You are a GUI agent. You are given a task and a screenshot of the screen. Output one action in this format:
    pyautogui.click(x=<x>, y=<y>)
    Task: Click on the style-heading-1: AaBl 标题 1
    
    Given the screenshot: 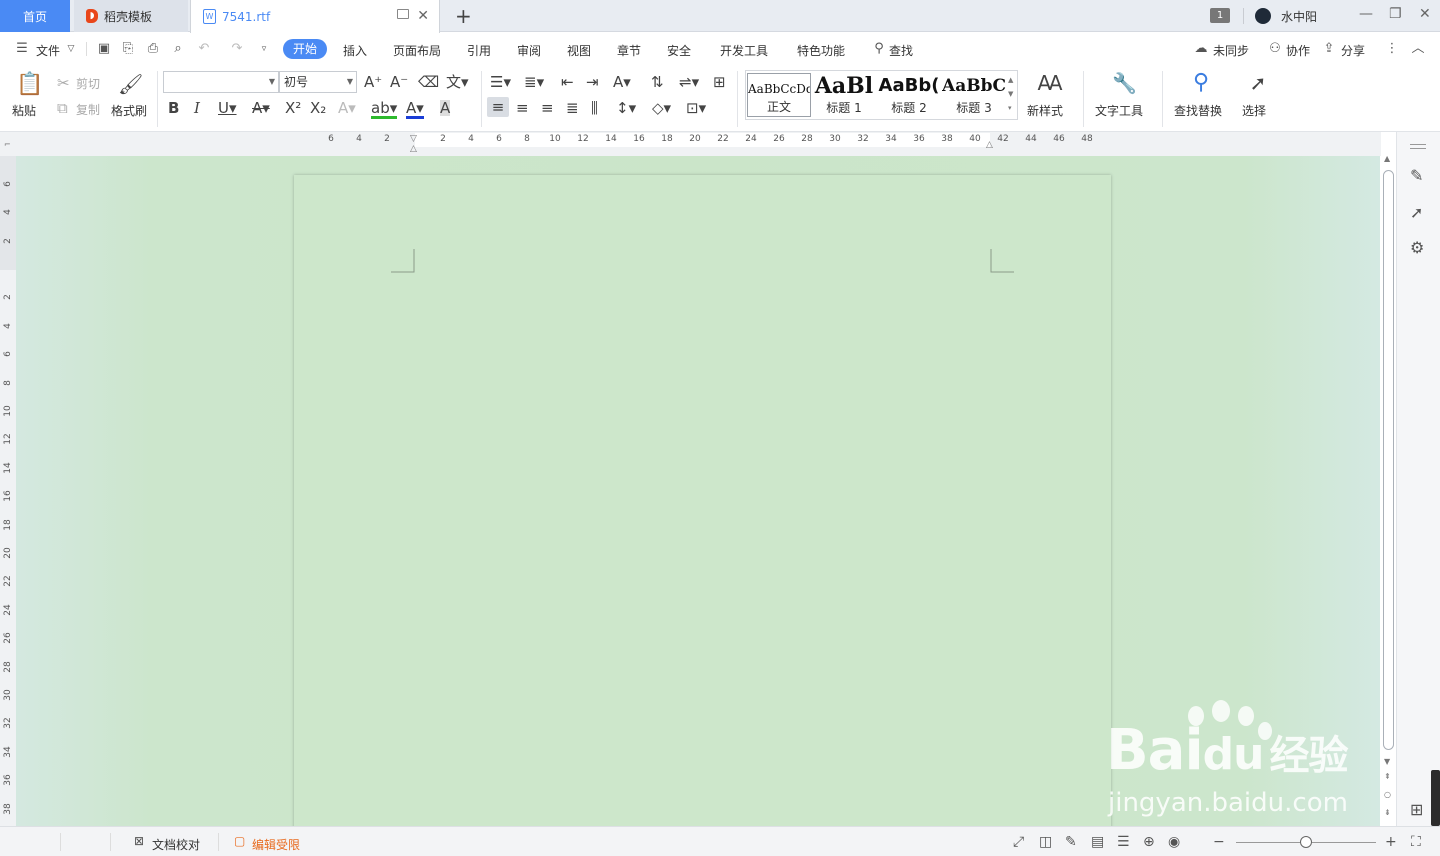 What is the action you would take?
    pyautogui.click(x=844, y=95)
    